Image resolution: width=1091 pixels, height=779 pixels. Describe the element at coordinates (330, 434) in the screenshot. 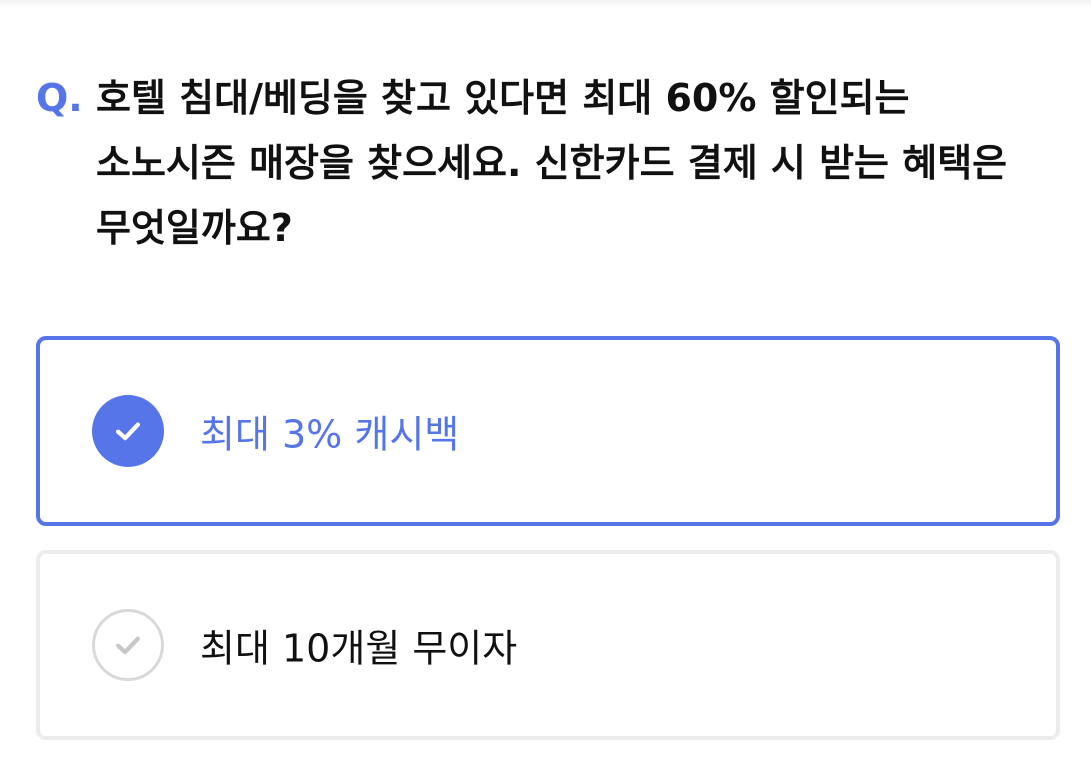

I see `answer-option-label: 최대 3% 캐시백` at that location.